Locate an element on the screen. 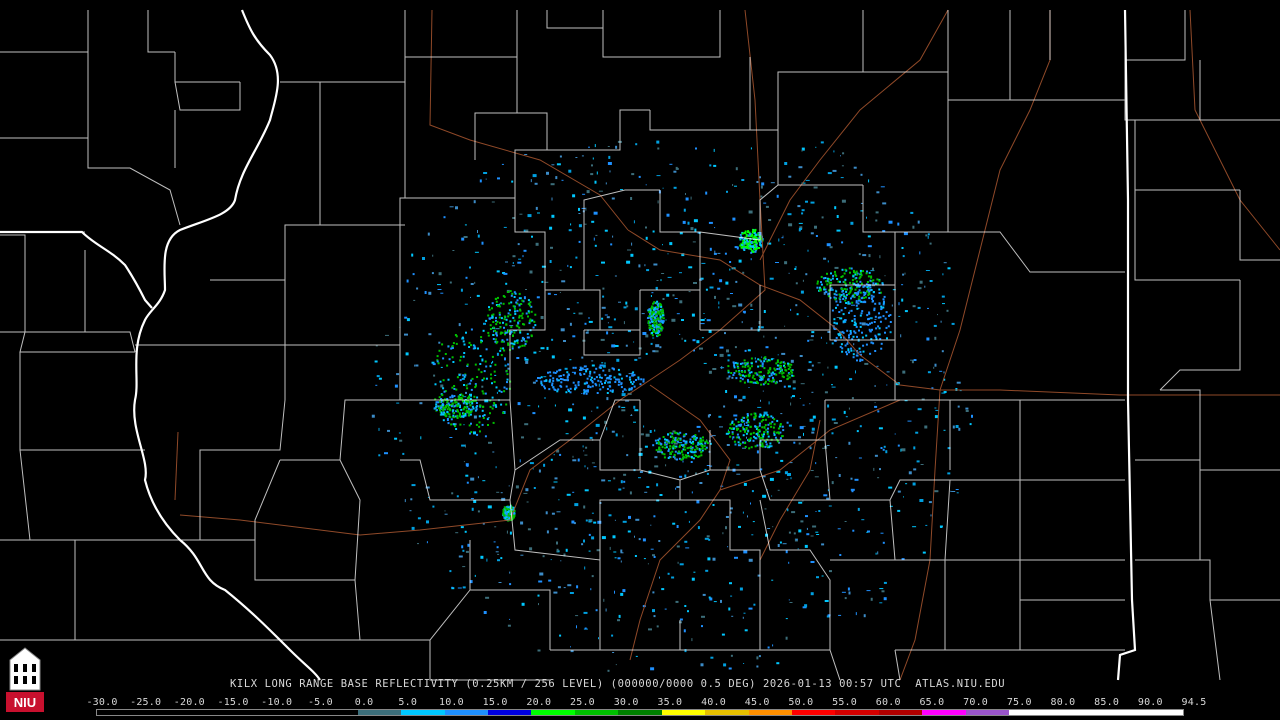 The width and height of the screenshot is (1280, 720). colorbar-tick-label: 20.0 is located at coordinates (539, 702).